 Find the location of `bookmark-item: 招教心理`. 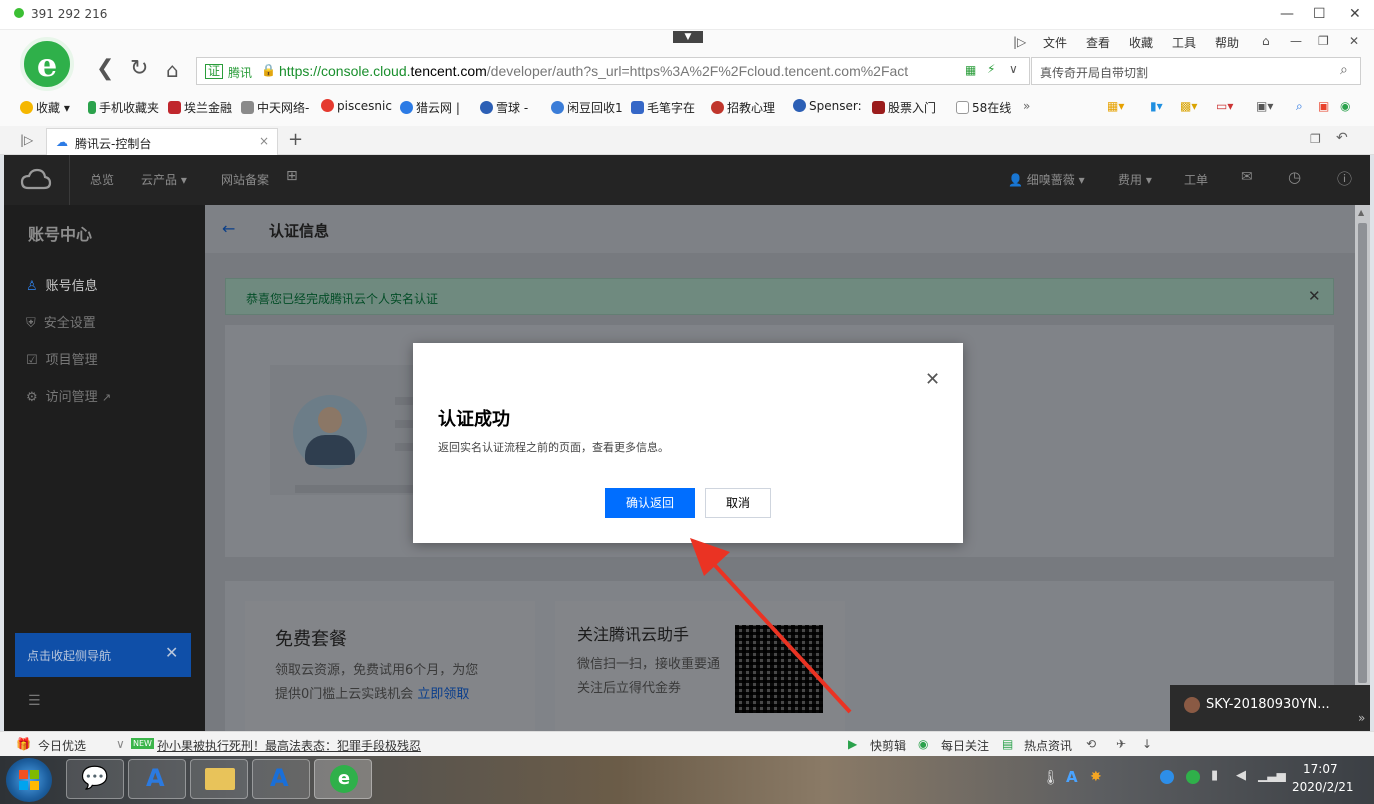

bookmark-item: 招教心理 is located at coordinates (743, 107).